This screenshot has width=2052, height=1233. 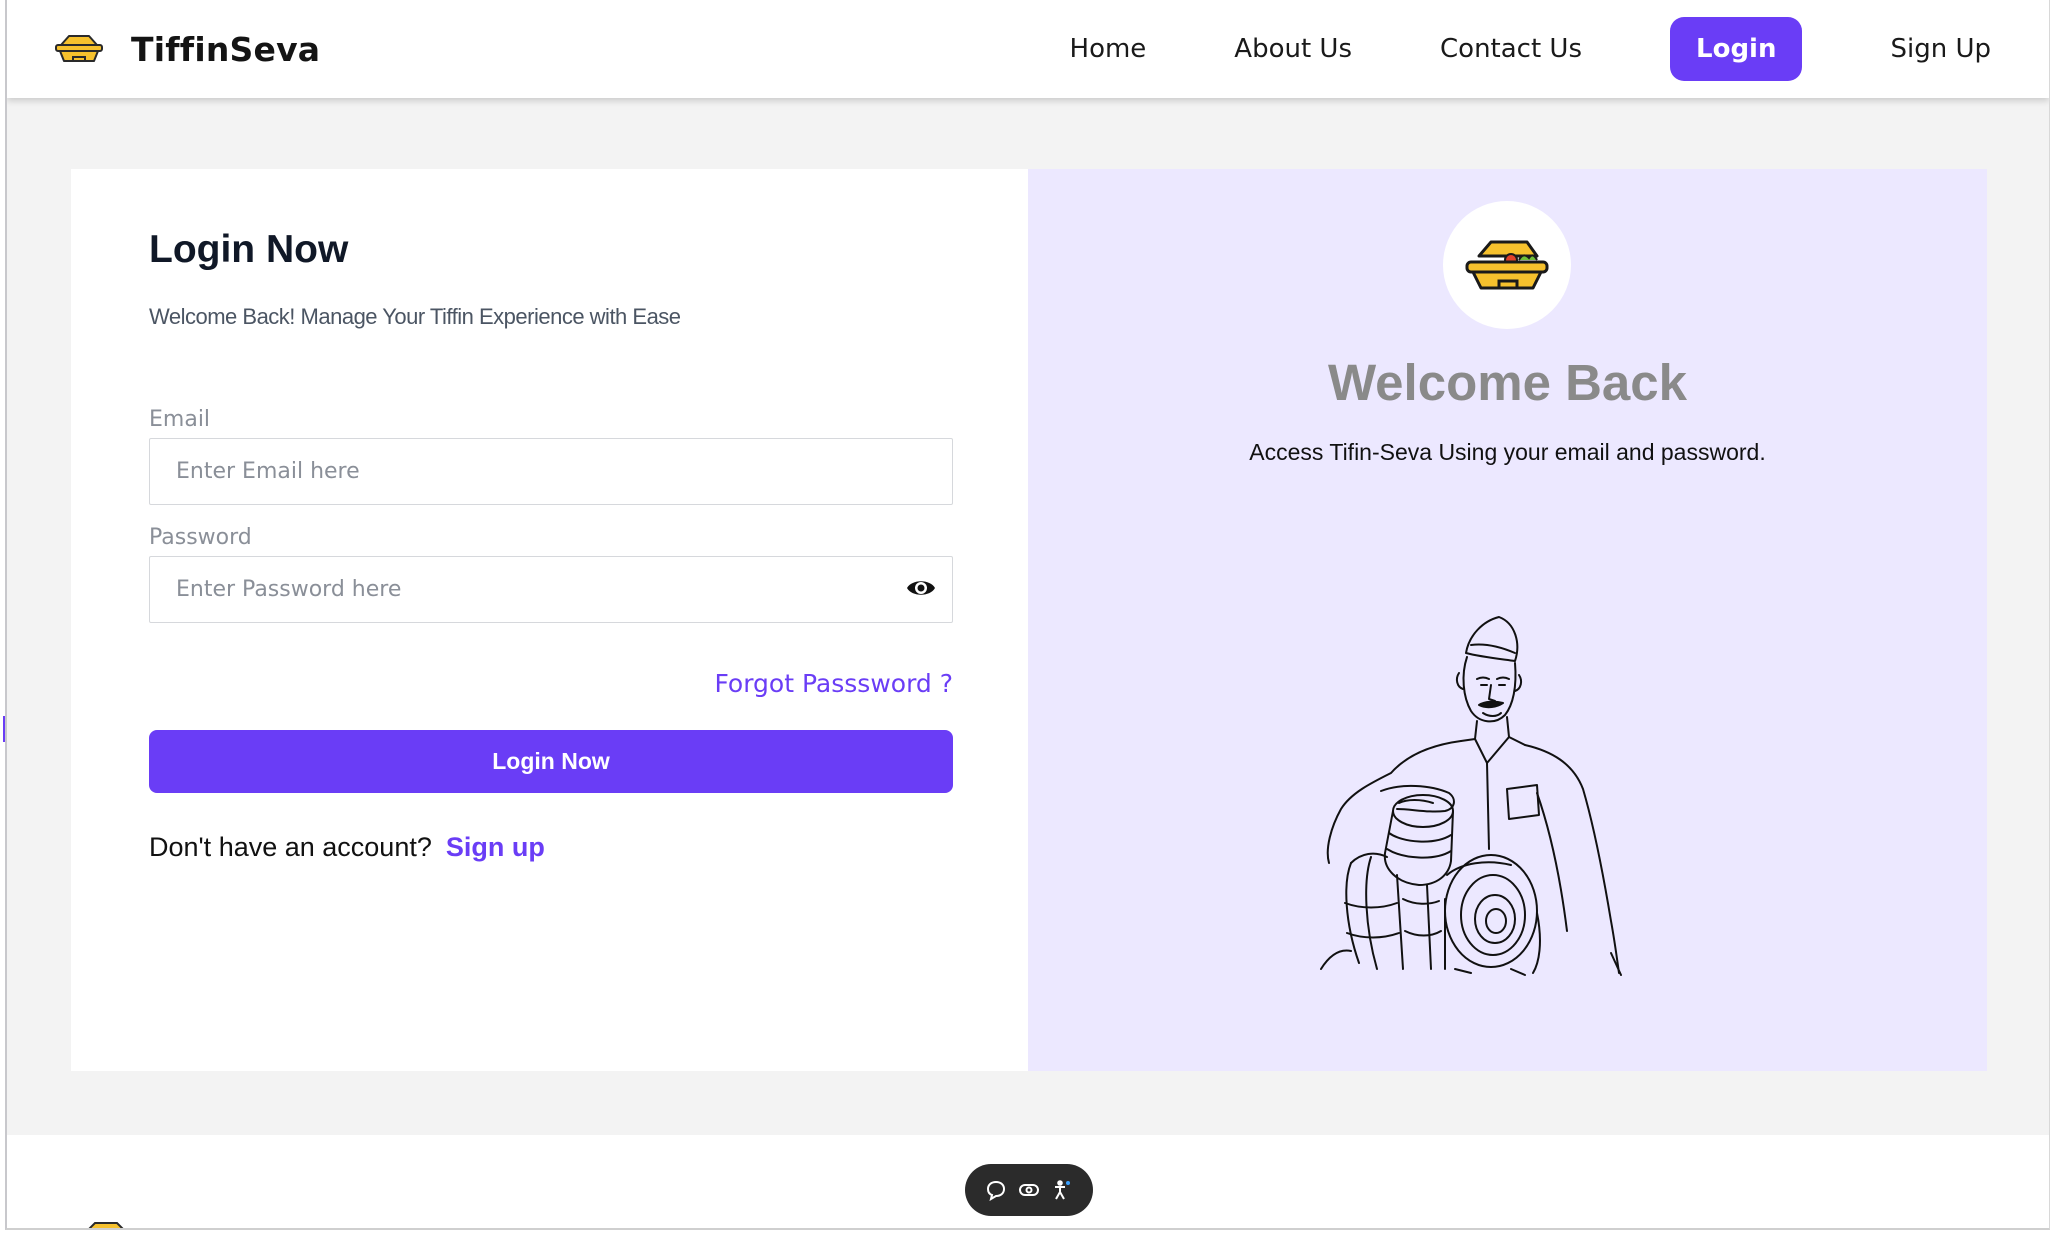 What do you see at coordinates (226, 49) in the screenshot?
I see `brand-name: TiffinSeva` at bounding box center [226, 49].